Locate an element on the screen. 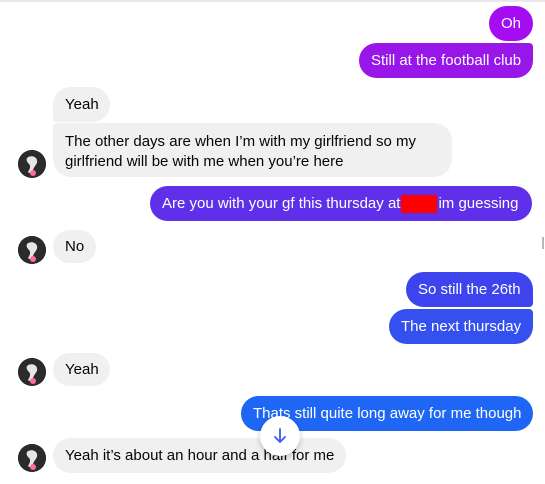 Image resolution: width=545 pixels, height=484 pixels. outgoing-message: So still the 26th is located at coordinates (469, 289).